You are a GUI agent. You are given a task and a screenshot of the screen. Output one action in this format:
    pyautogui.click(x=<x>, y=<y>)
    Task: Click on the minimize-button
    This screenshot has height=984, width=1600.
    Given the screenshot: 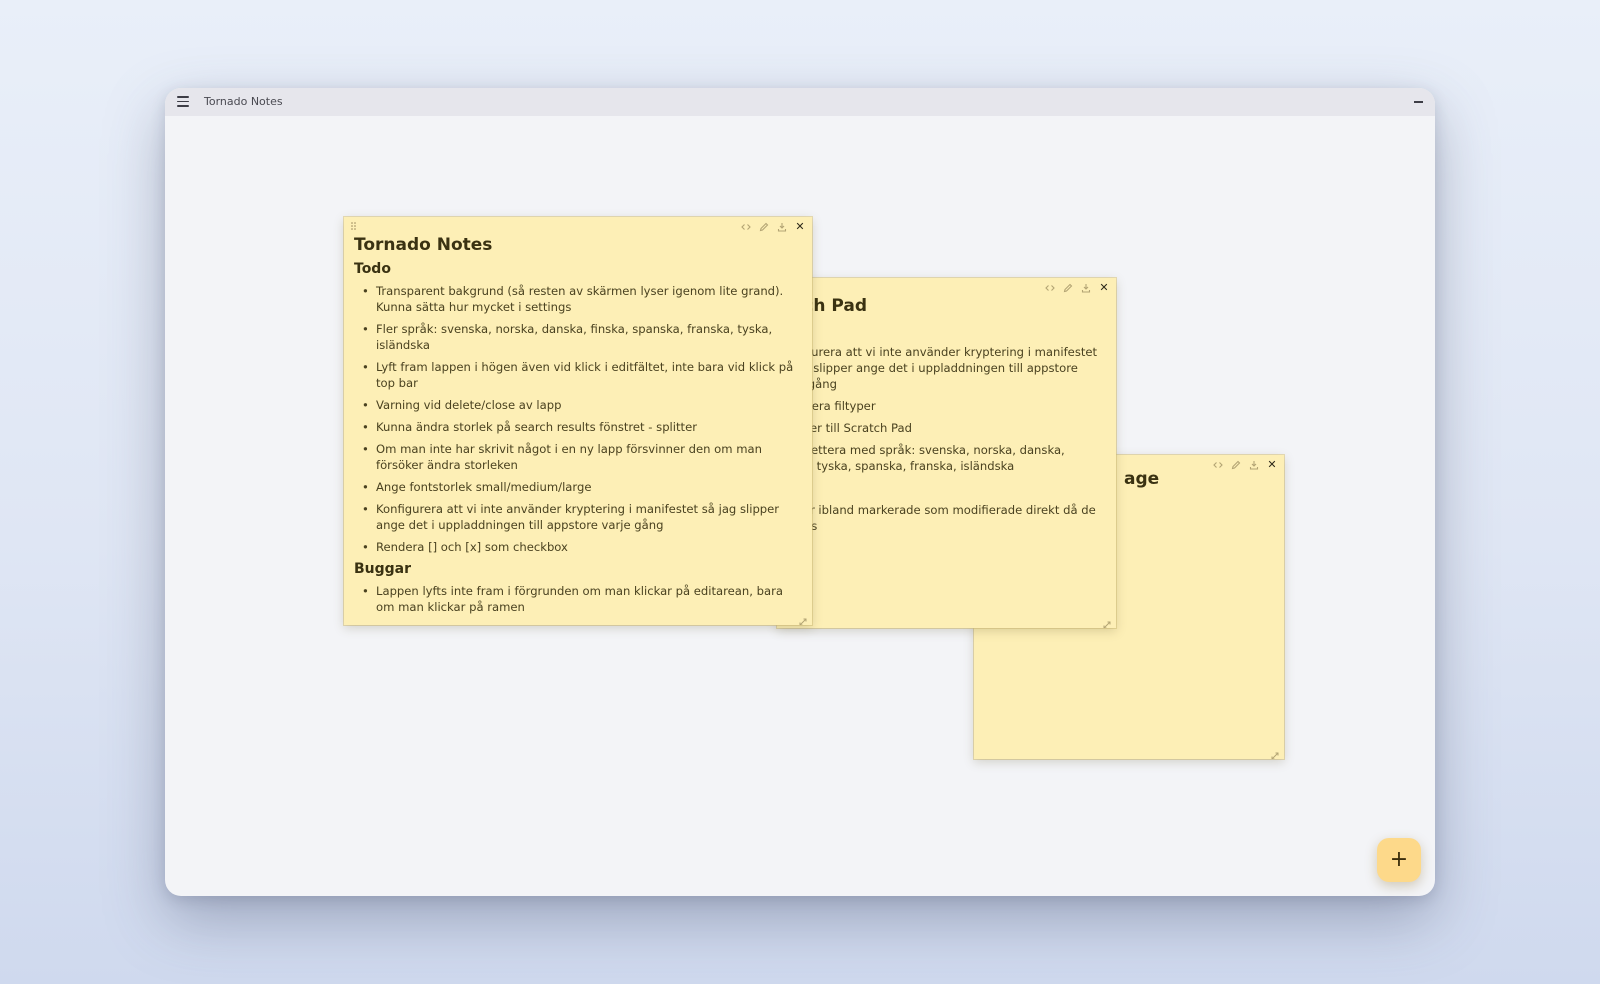 What is the action you would take?
    pyautogui.click(x=1419, y=102)
    